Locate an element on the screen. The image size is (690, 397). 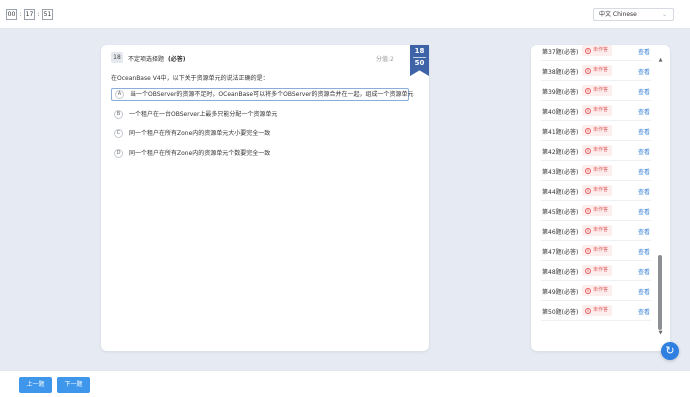
answer-row: 第44题(必答) × 未作答 查看 is located at coordinates (591, 191).